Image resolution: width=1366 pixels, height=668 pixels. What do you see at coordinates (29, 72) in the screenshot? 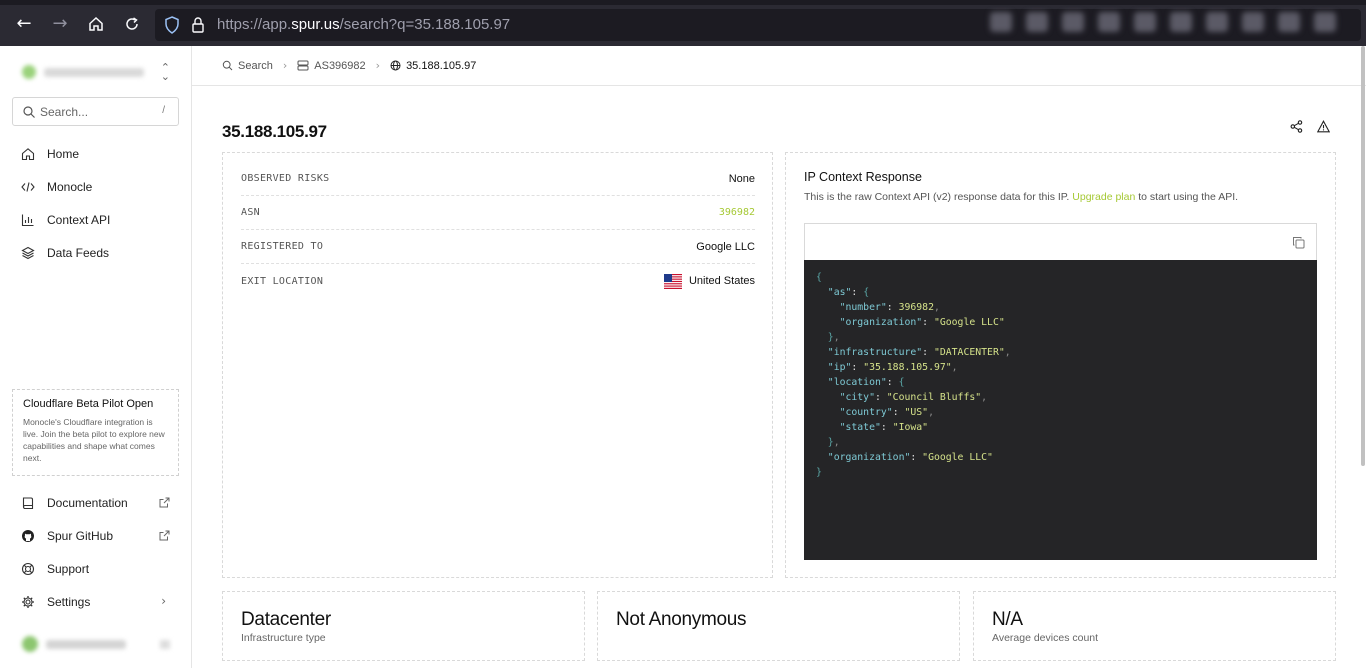
I see `org-avatar` at bounding box center [29, 72].